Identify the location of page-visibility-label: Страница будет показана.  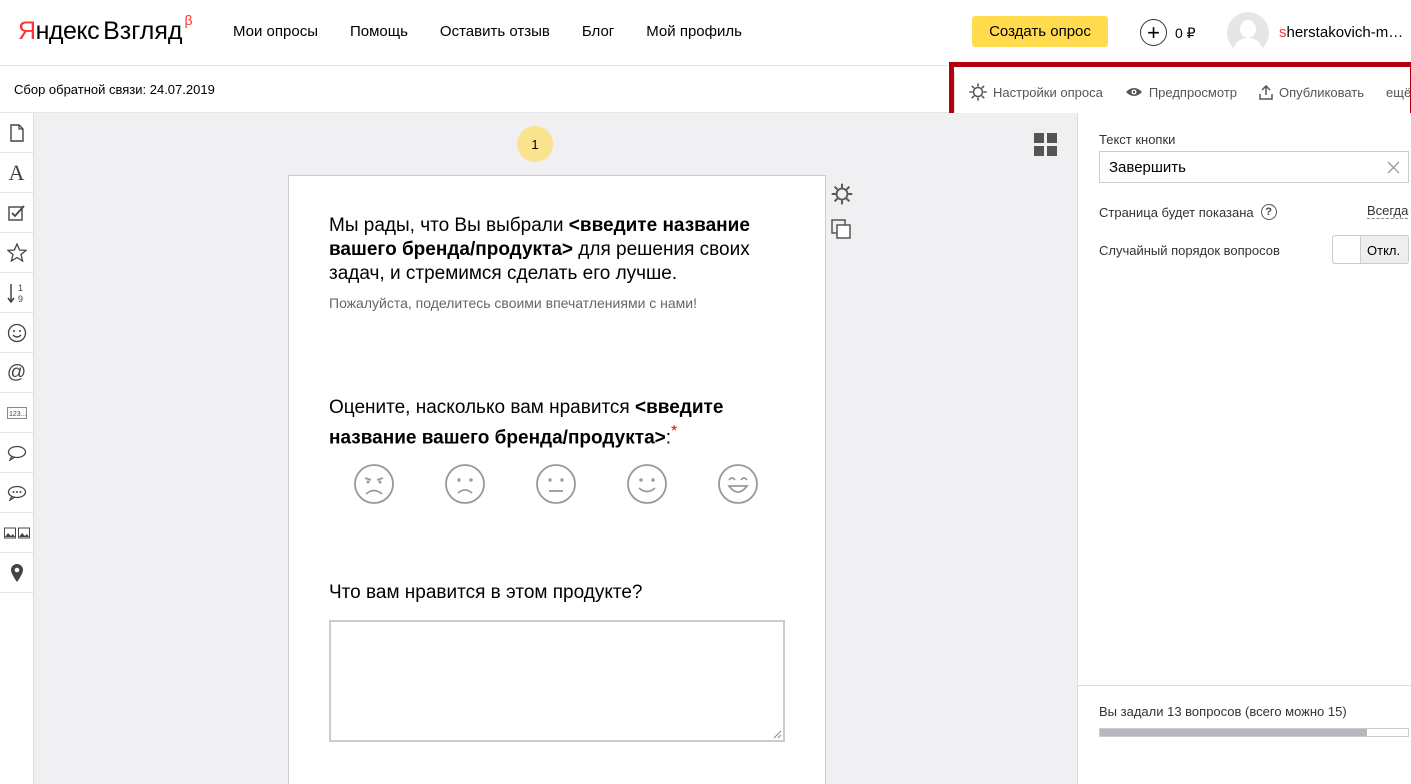
(1176, 212).